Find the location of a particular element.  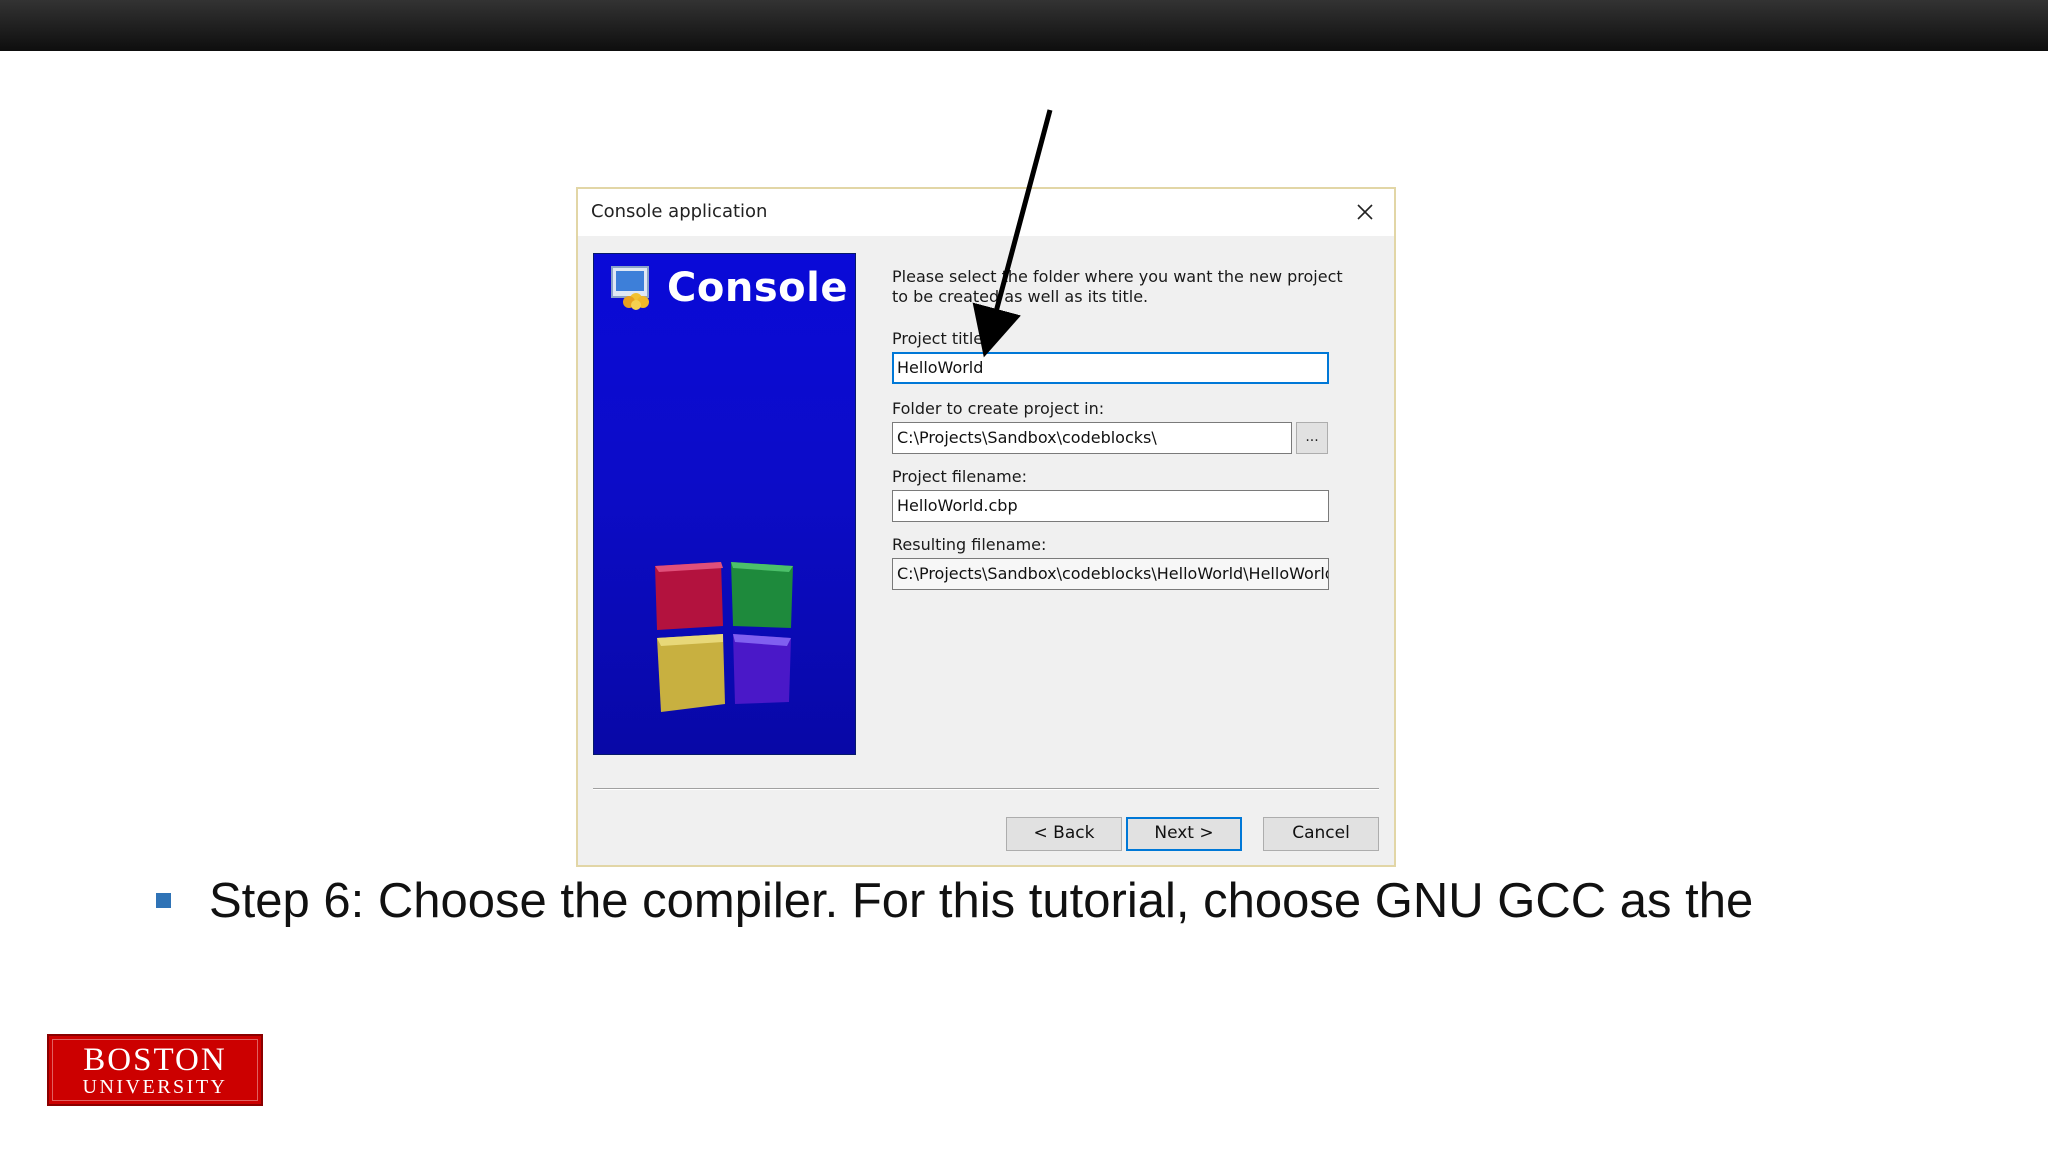

project-title-input: HelloWorld is located at coordinates (1110, 368).